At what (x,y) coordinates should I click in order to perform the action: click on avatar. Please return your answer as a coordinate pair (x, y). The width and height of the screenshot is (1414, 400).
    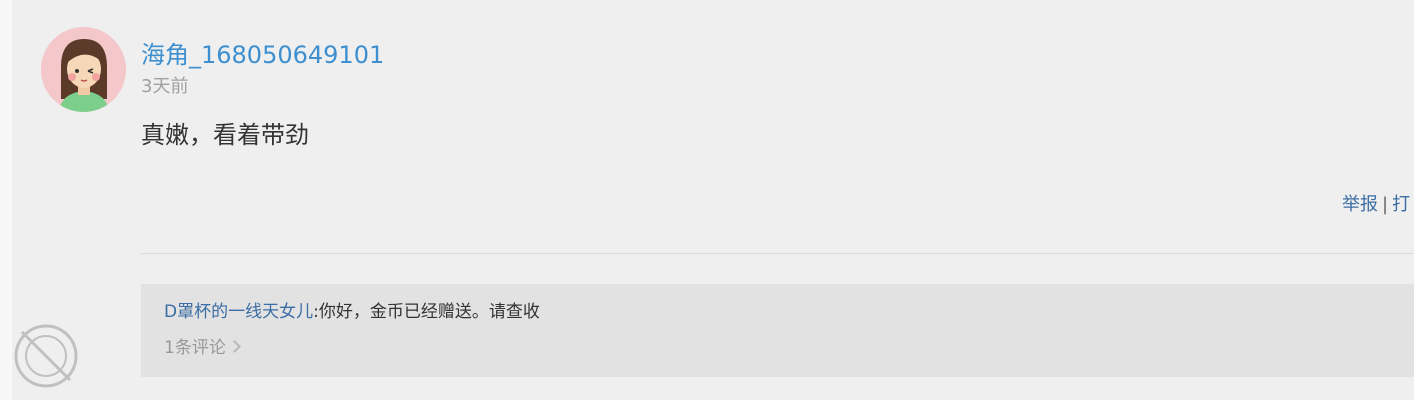
    Looking at the image, I should click on (83, 69).